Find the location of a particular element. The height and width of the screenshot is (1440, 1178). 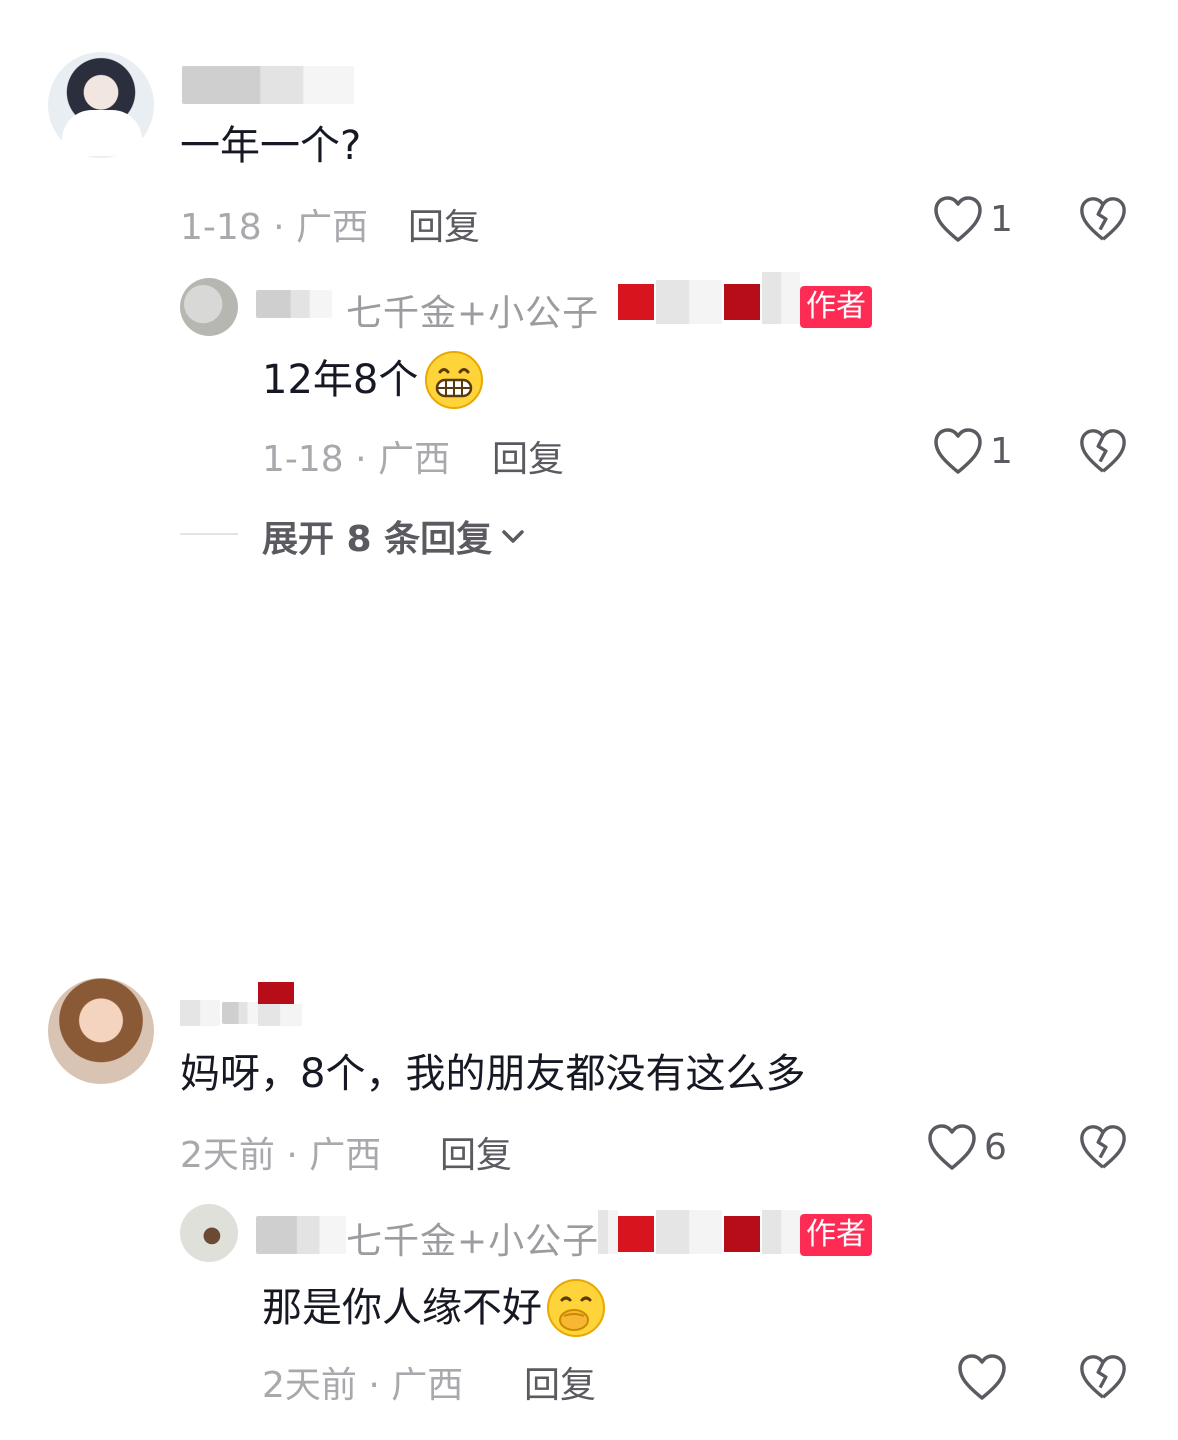

comment-meta: 1-18 · 广西 is located at coordinates (274, 224).